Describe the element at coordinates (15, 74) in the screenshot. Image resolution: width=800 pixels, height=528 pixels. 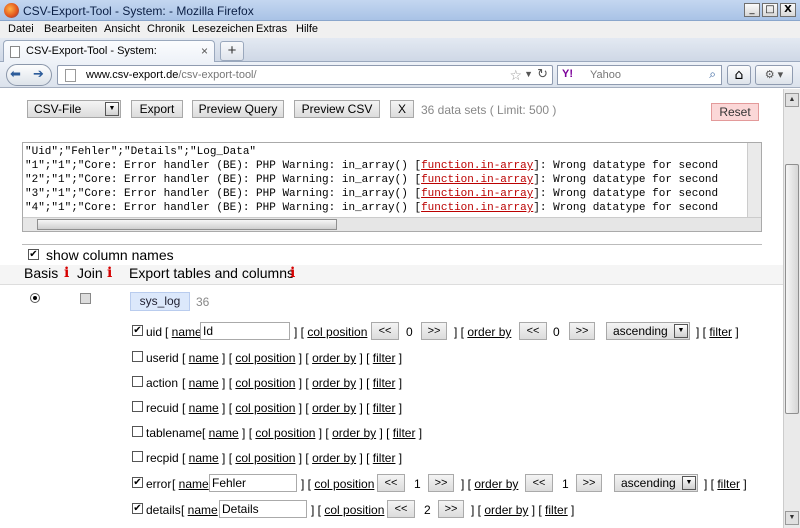
I see `back-arrow-icon: ⬅` at that location.